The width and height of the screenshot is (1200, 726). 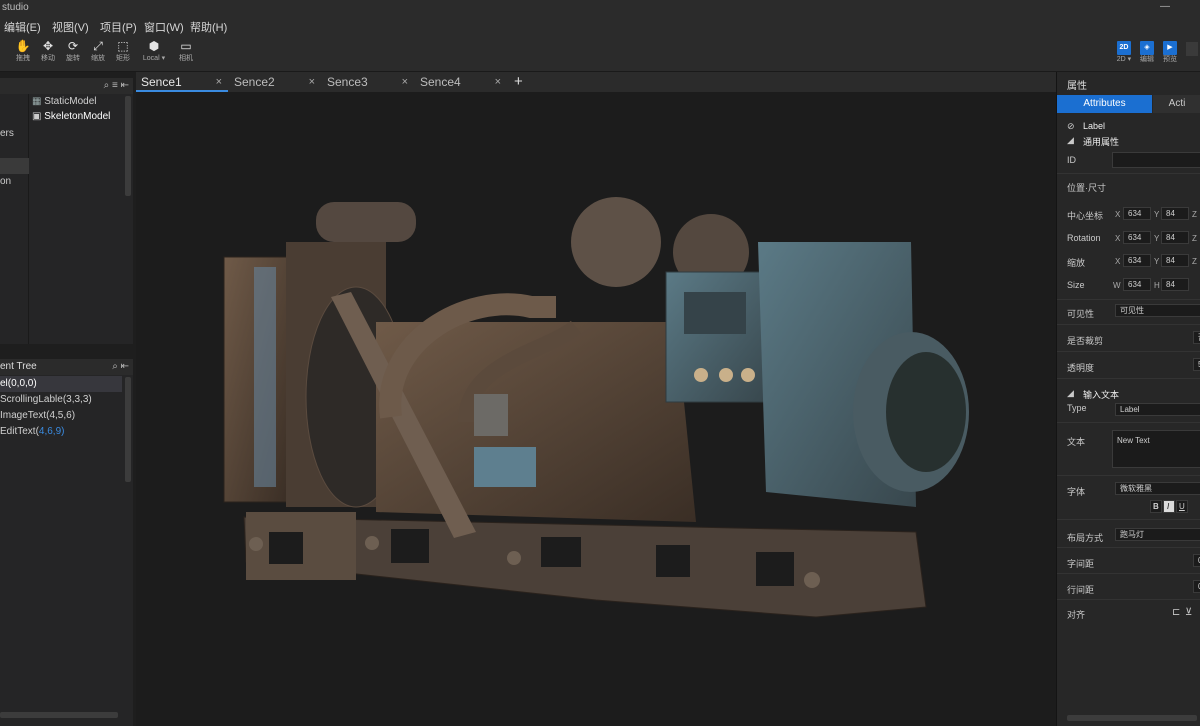 What do you see at coordinates (1124, 59) in the screenshot?
I see `mode-2d-label: 2D ▾` at bounding box center [1124, 59].